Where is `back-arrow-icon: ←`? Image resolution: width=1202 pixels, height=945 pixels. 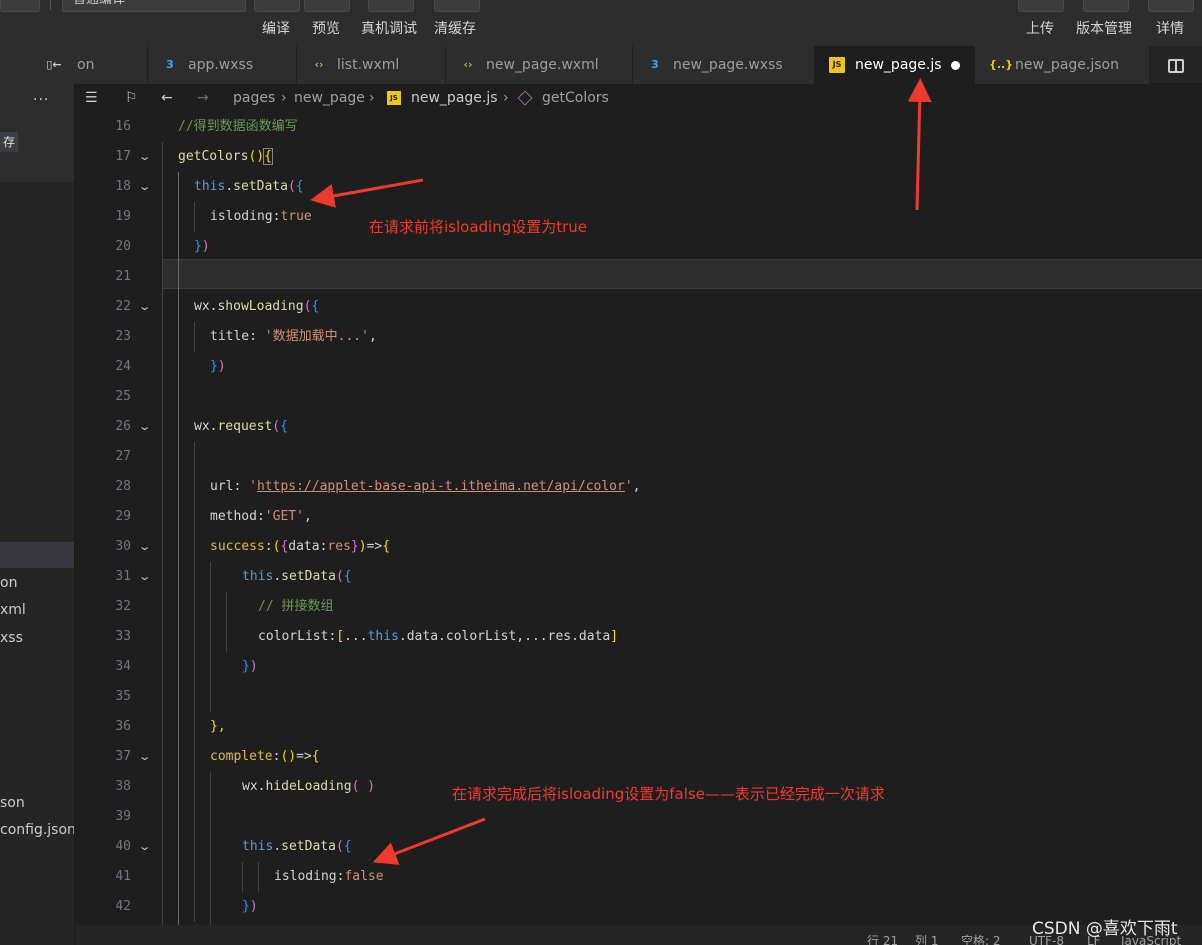 back-arrow-icon: ← is located at coordinates (167, 98).